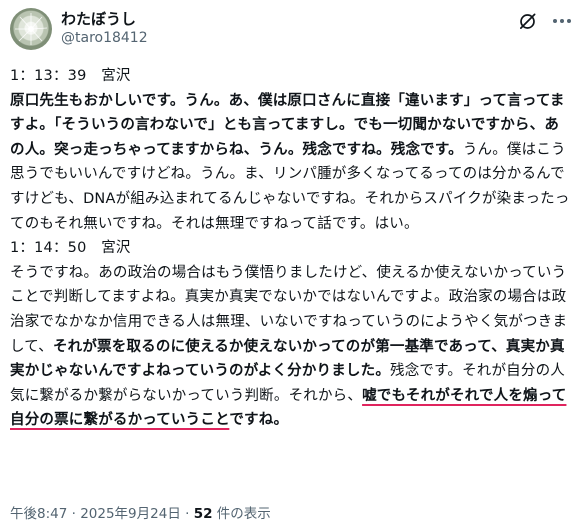  What do you see at coordinates (562, 21) in the screenshot?
I see `more-icon` at bounding box center [562, 21].